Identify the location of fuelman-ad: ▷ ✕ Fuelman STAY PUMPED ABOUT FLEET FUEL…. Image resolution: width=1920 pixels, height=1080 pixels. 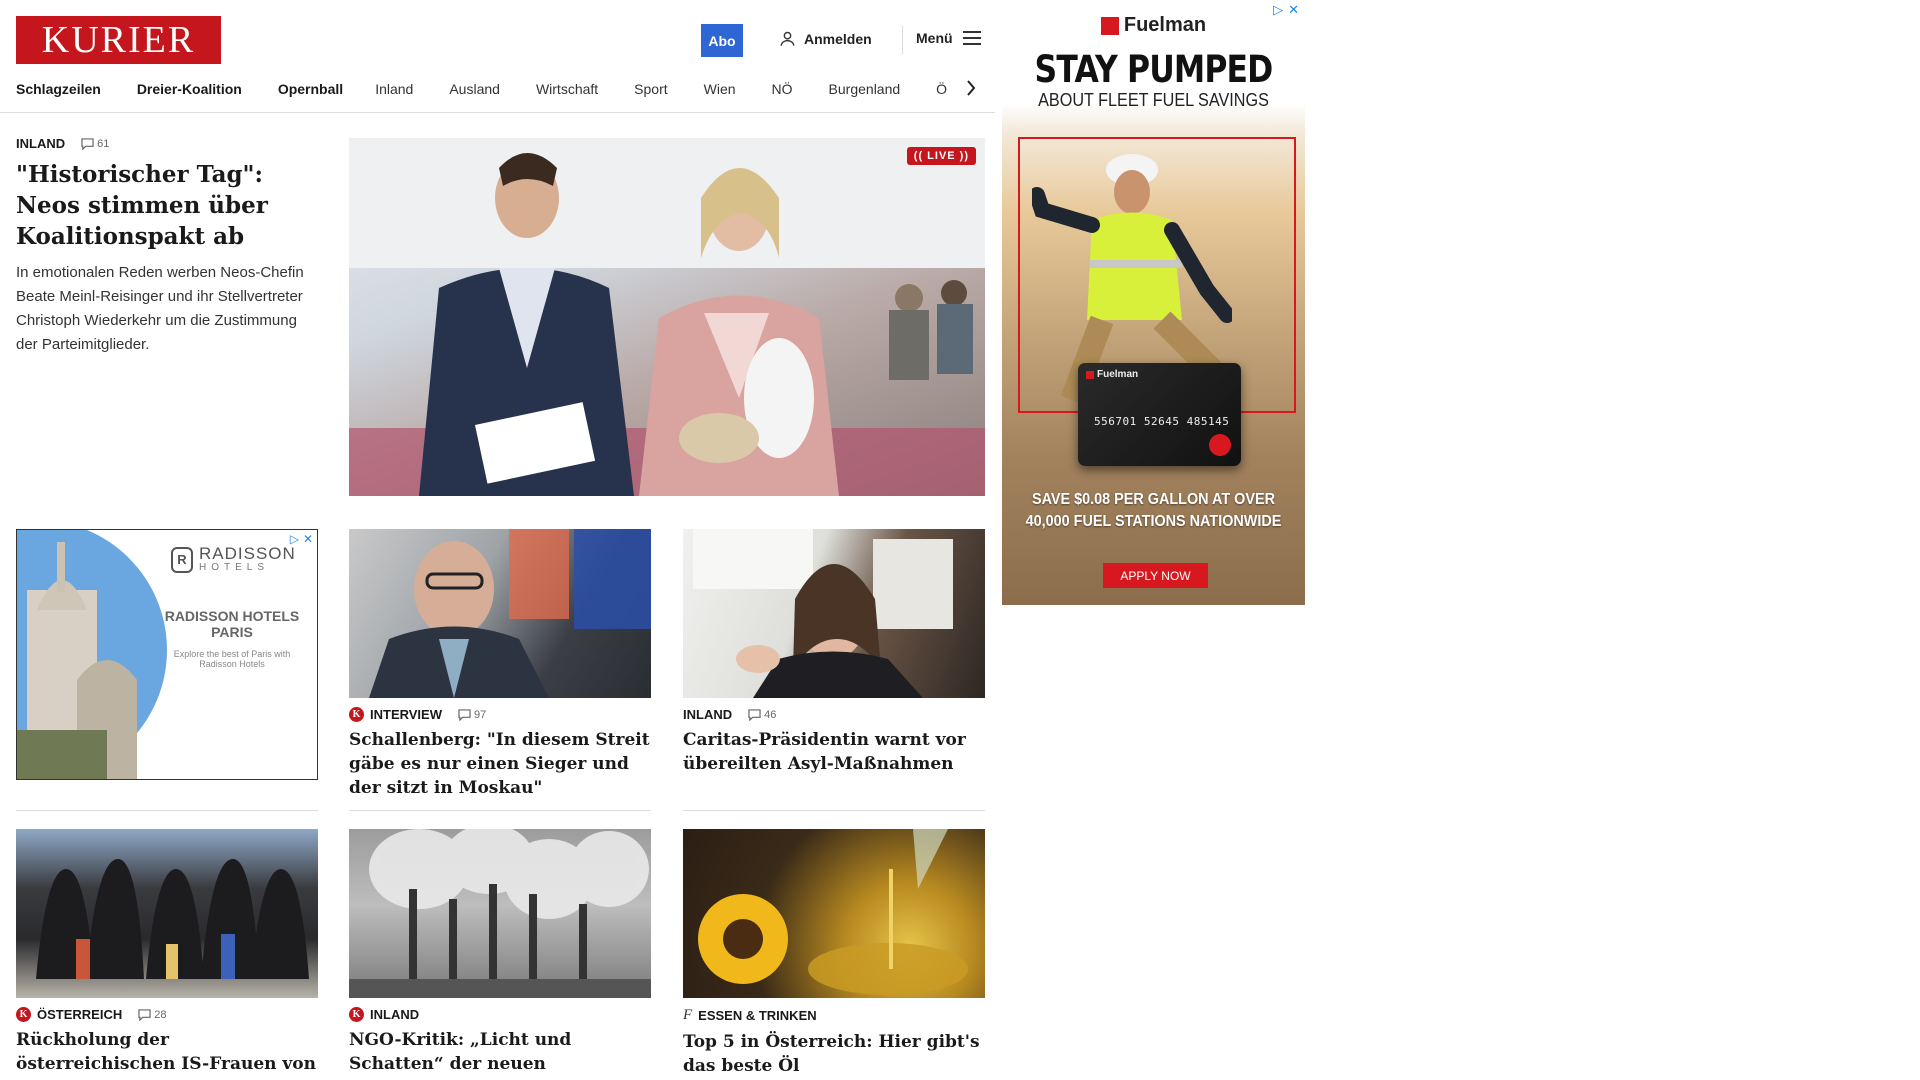
(1153, 302).